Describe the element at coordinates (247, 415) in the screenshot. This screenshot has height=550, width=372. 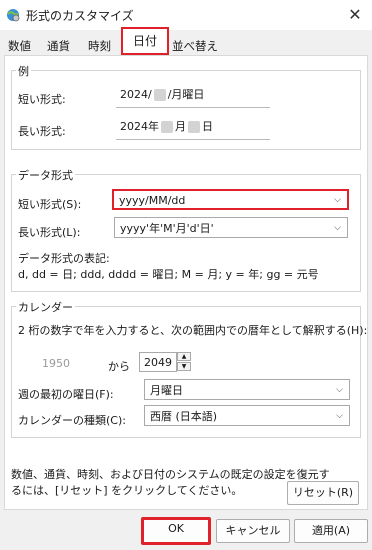
I see `calendar-type-select: 西暦 (日本語) ⌵` at that location.